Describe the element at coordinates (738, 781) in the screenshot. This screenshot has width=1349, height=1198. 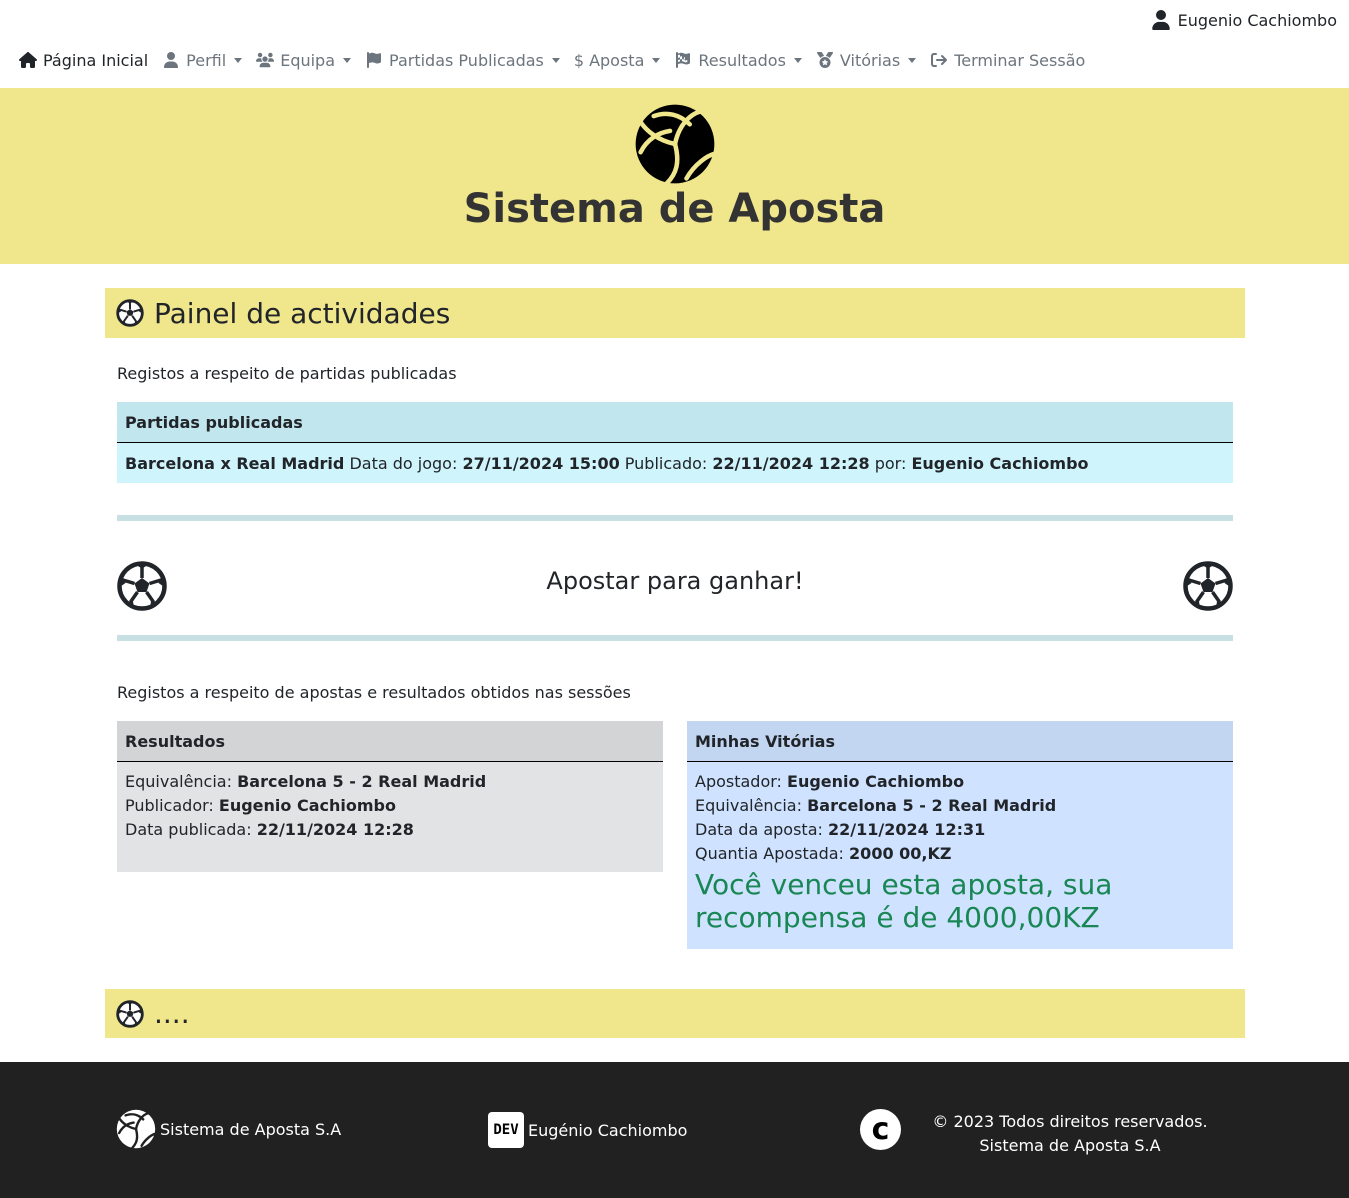
I see `bettor-label: Apostador:` at that location.